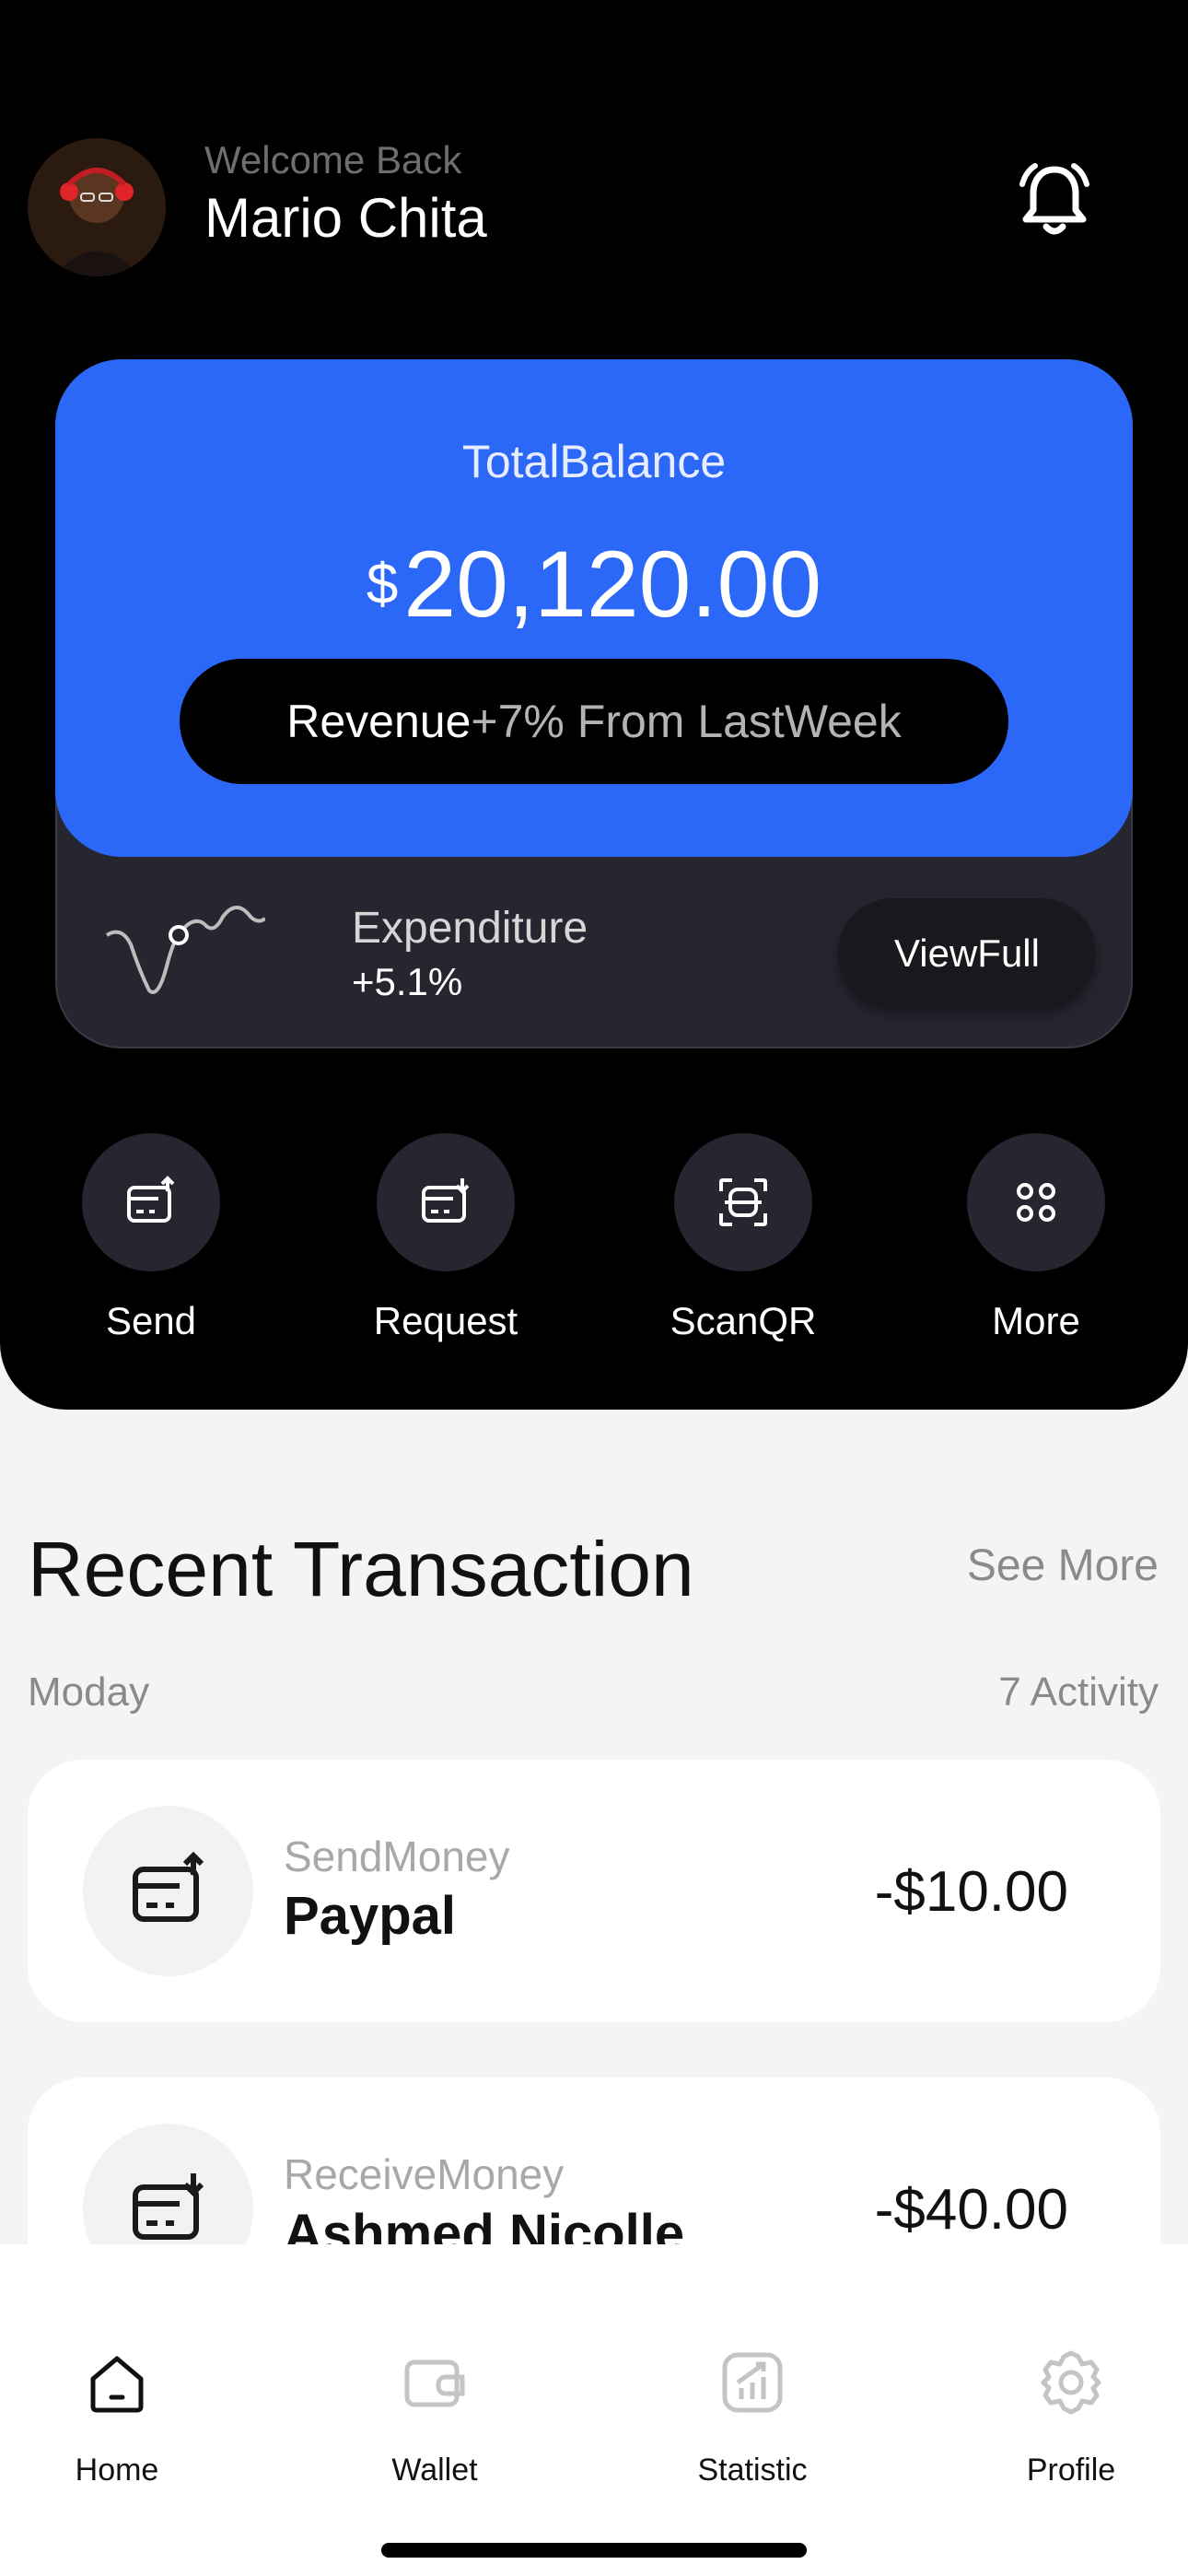 Image resolution: width=1188 pixels, height=2576 pixels. I want to click on request-label: Request, so click(445, 1320).